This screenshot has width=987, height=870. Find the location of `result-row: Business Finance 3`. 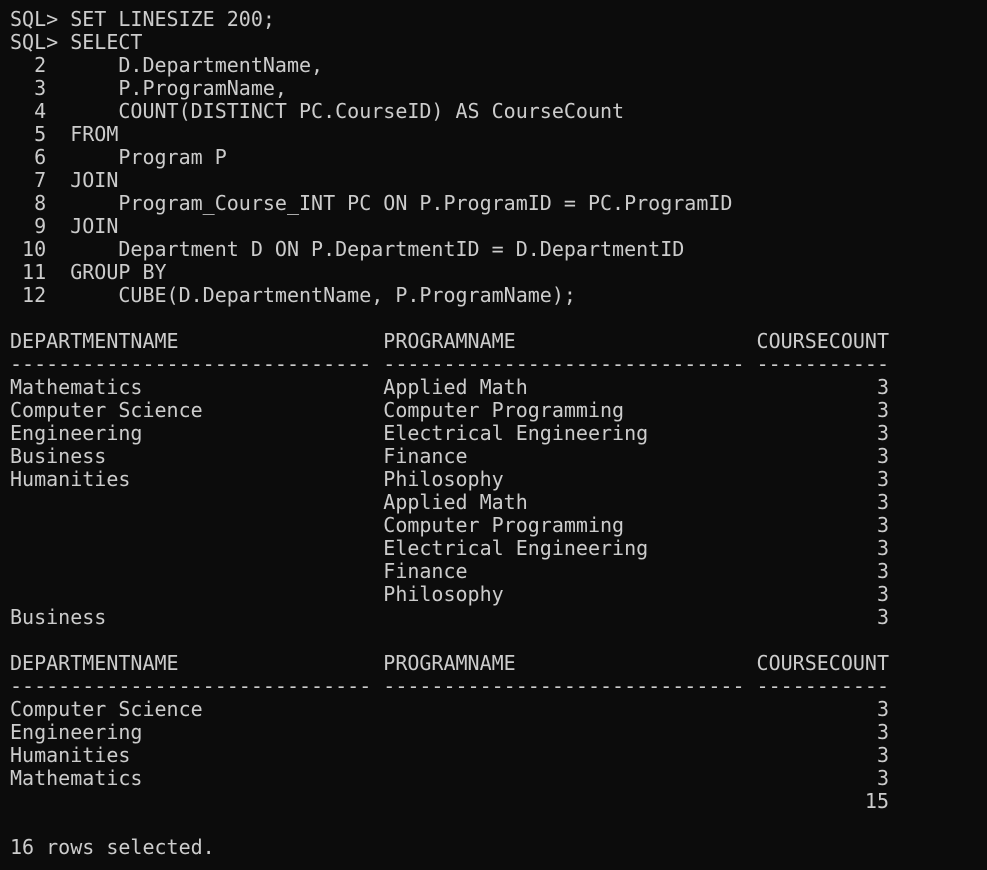

result-row: Business Finance 3 is located at coordinates (449, 456).